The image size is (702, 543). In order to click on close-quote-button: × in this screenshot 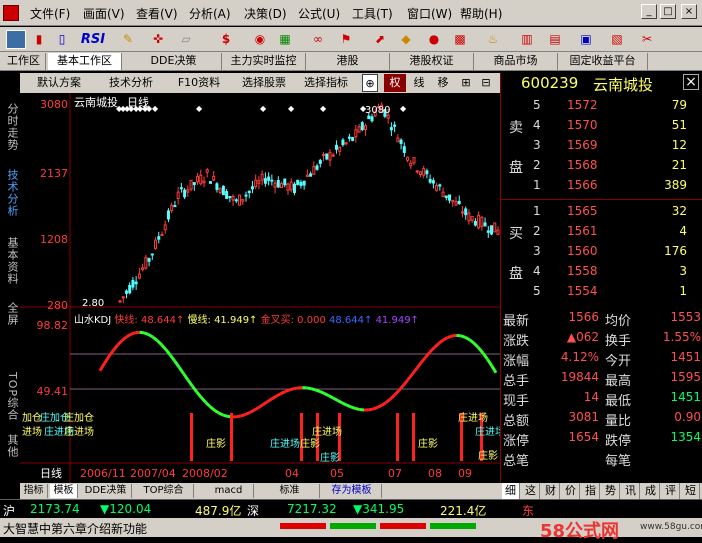, I will do `click(691, 82)`.